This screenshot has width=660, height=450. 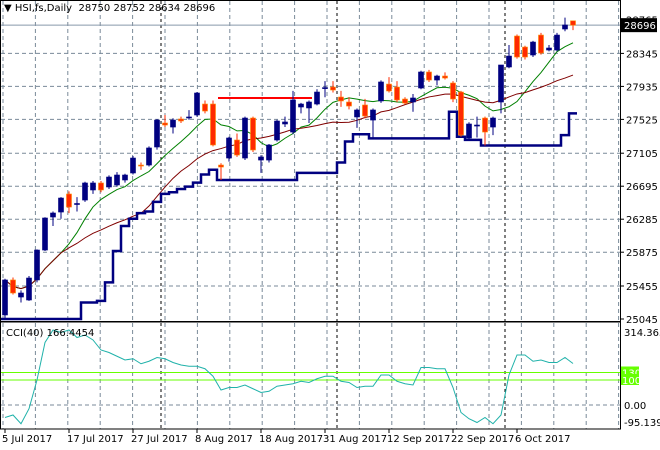 I want to click on cci-label: CCI(40), so click(x=25, y=333).